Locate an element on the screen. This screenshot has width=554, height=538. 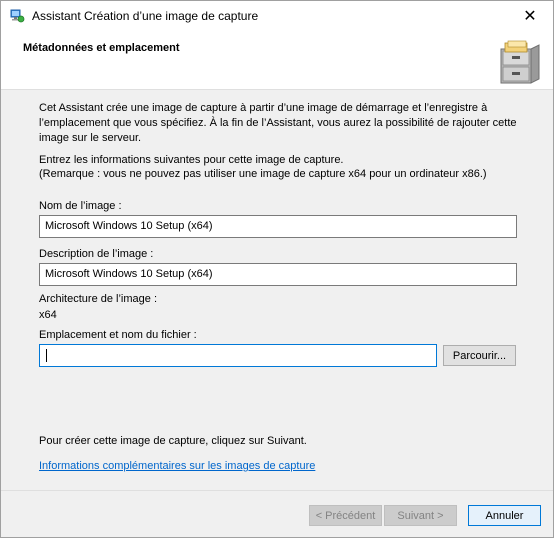
cancel-button: Annuler is located at coordinates (504, 515).